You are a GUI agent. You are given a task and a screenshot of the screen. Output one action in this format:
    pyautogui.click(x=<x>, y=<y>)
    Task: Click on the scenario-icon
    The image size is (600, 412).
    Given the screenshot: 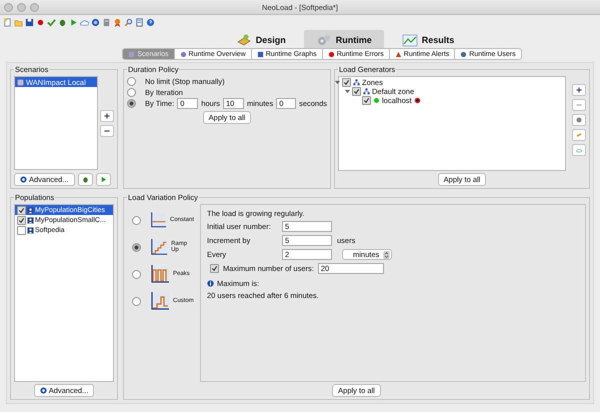 What is the action you would take?
    pyautogui.click(x=20, y=82)
    